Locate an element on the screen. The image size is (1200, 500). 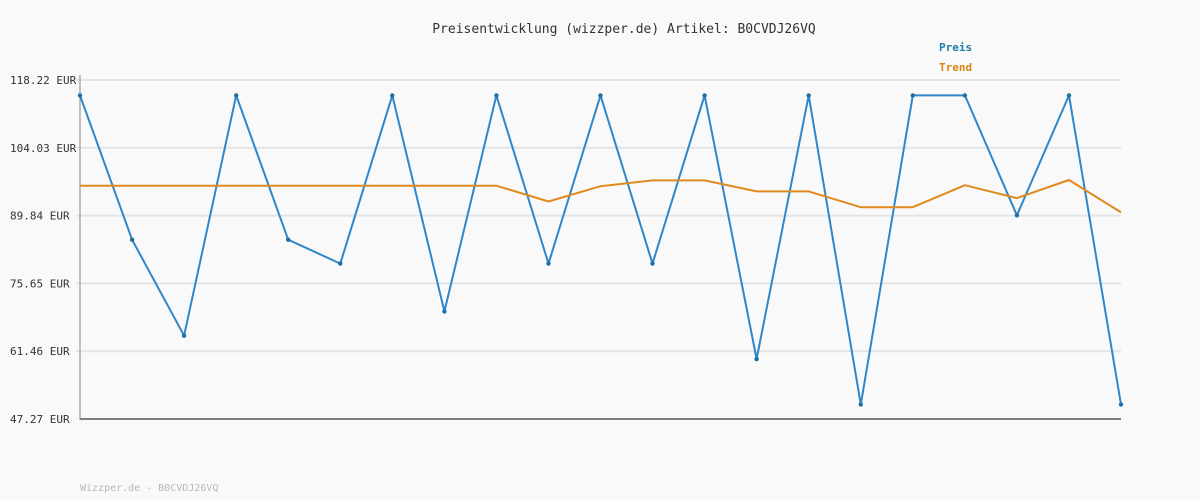
series-line-trend is located at coordinates (601, 196).